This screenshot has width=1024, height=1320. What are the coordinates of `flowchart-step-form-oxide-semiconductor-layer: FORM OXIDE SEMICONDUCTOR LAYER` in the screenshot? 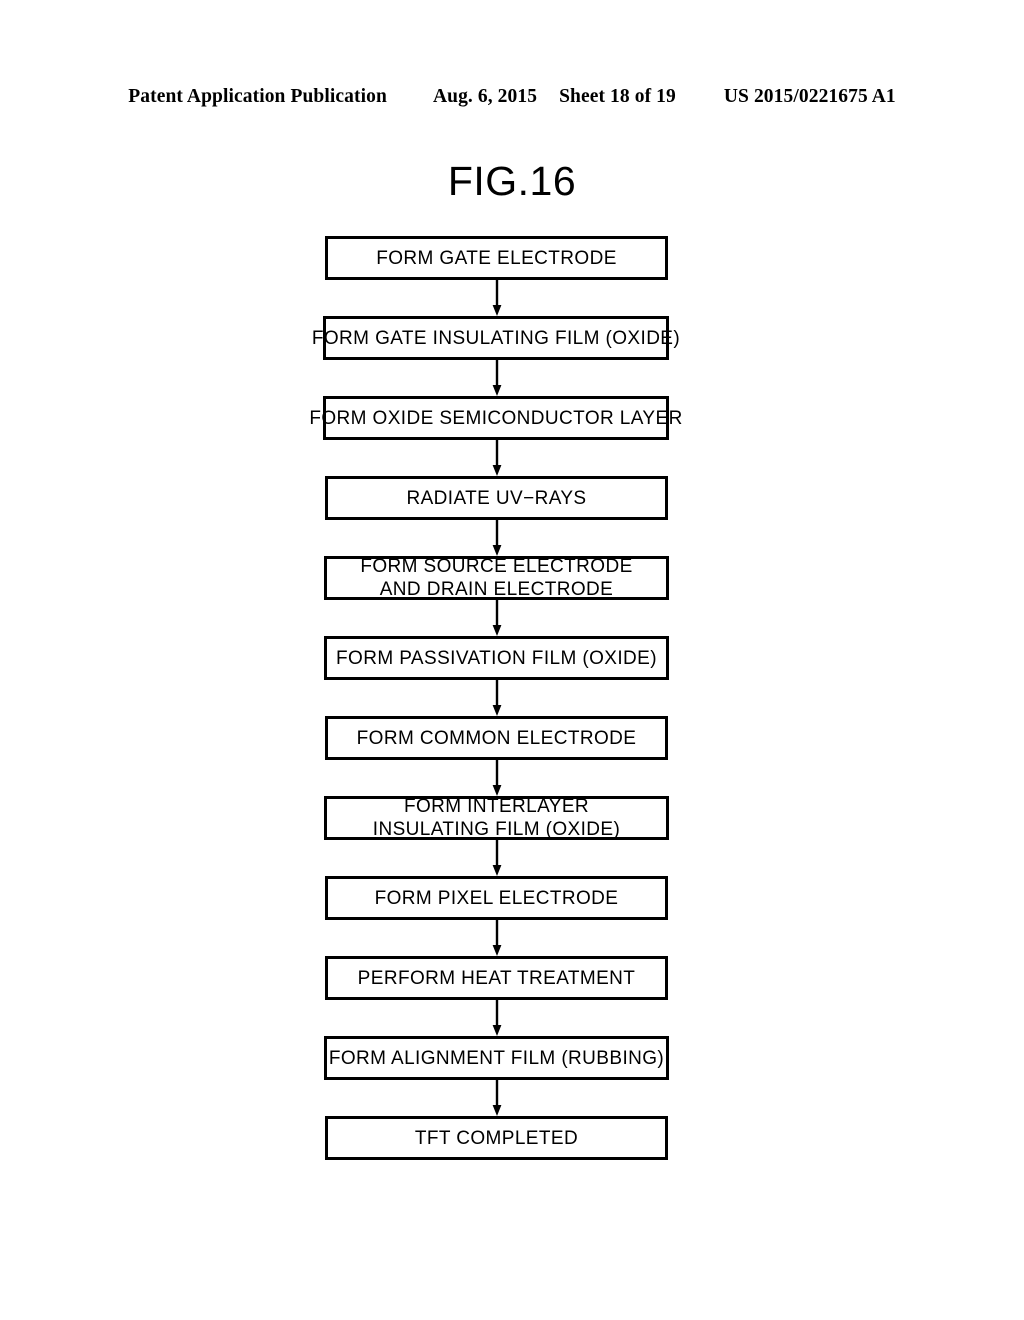 It's located at (495, 418).